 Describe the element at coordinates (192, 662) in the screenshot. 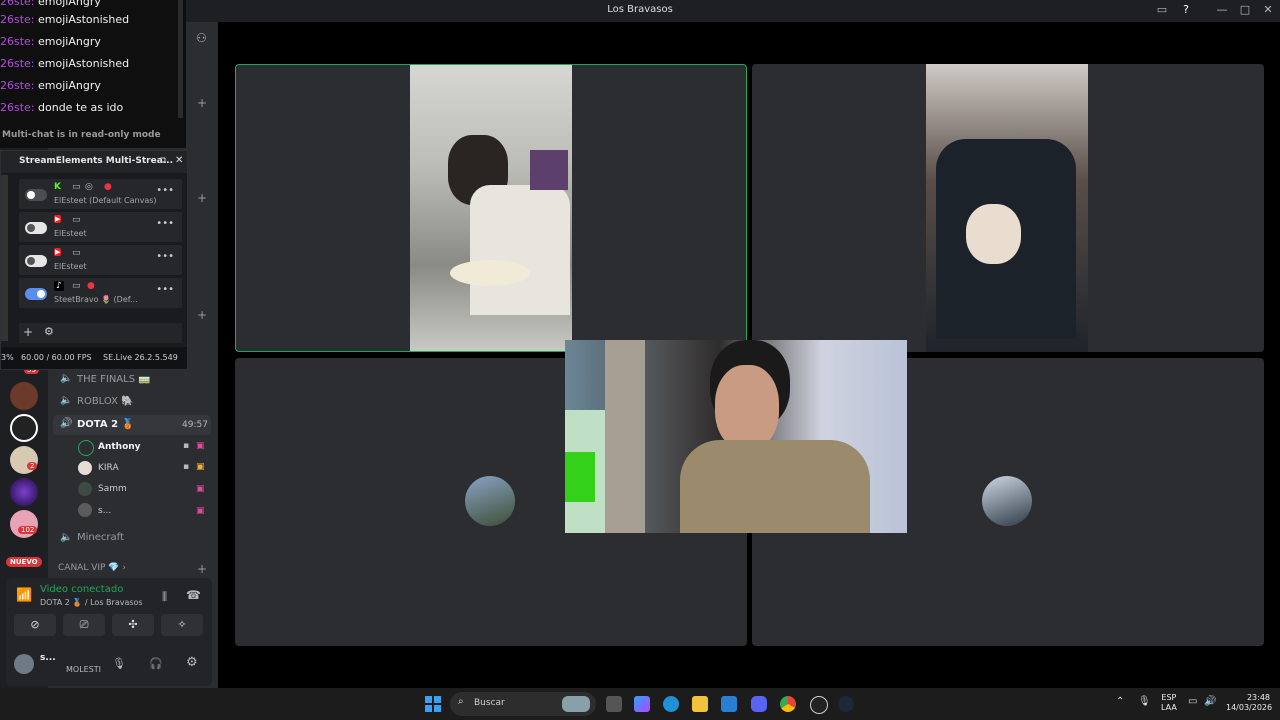

I see `settings-gear-icon: ⚙` at that location.